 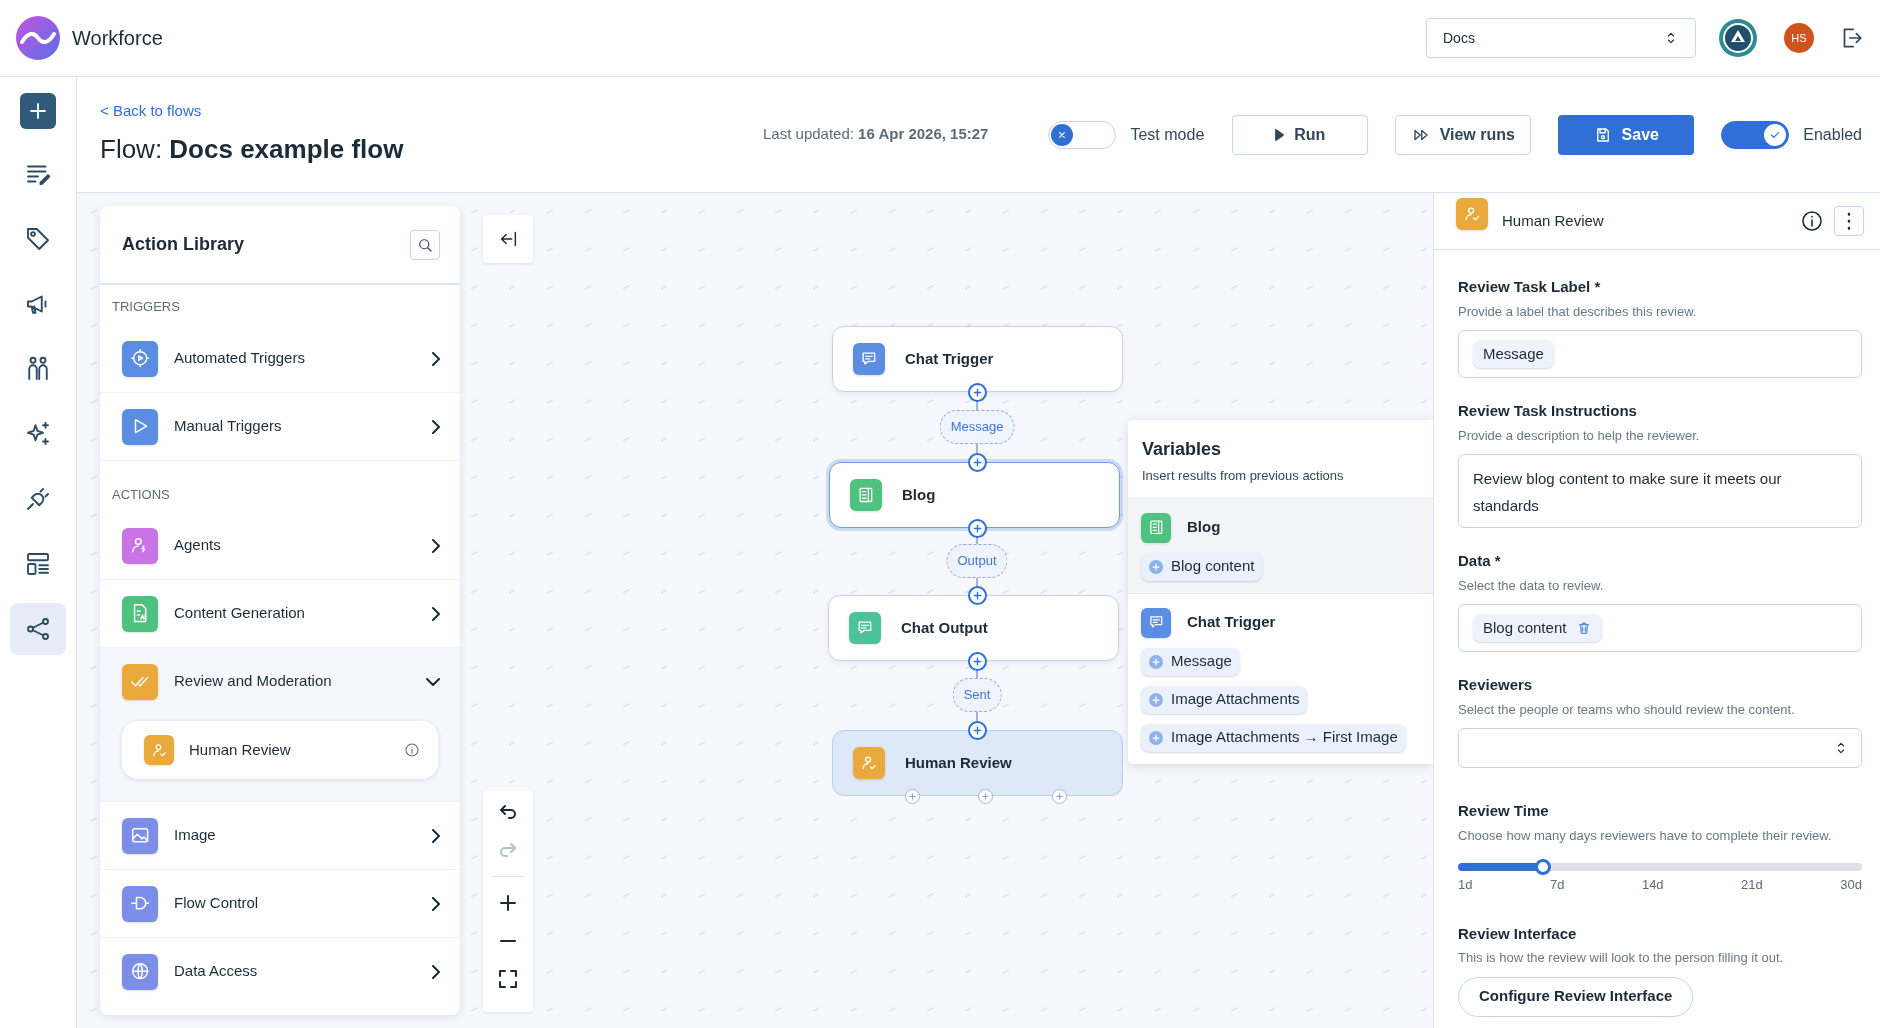 I want to click on back-link: < Back to flows, so click(x=252, y=111).